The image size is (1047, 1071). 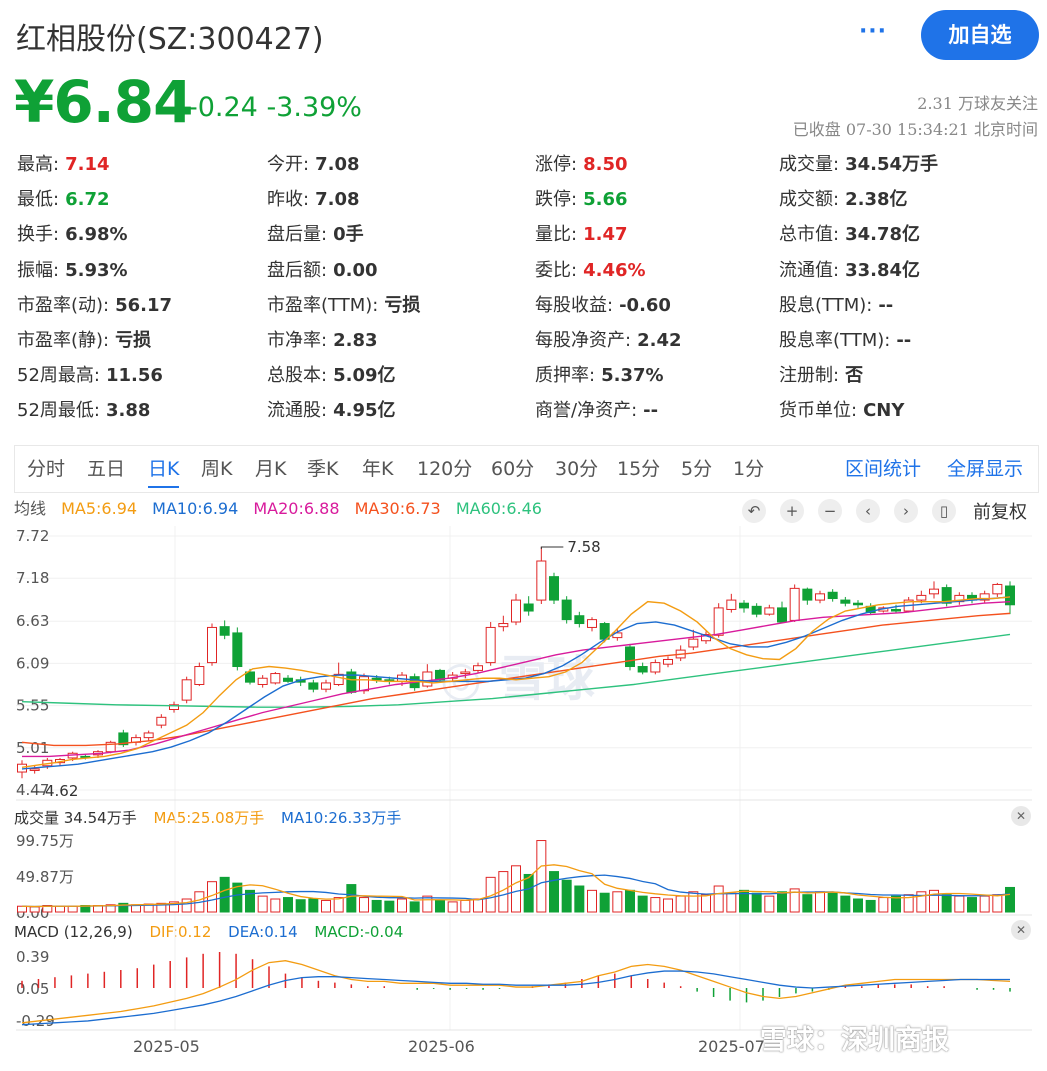 I want to click on high-annotation: 7.58, so click(x=583, y=547).